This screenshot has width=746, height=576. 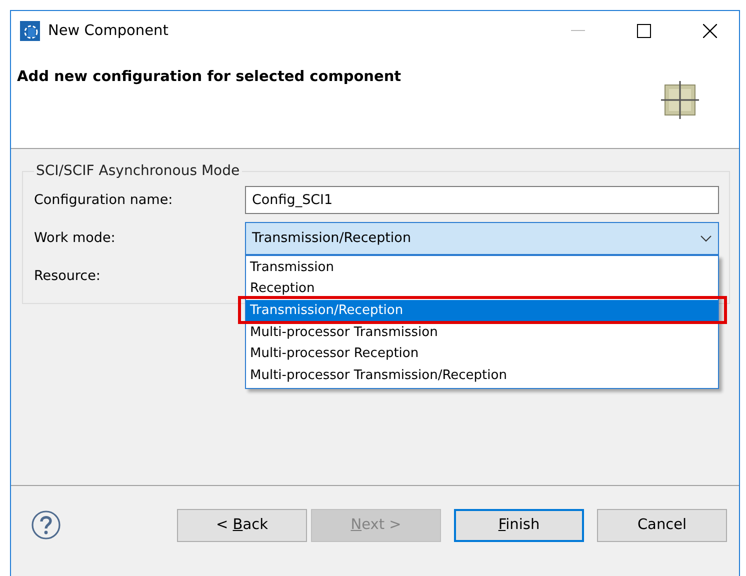 I want to click on dialog-button: Finish, so click(x=519, y=525).